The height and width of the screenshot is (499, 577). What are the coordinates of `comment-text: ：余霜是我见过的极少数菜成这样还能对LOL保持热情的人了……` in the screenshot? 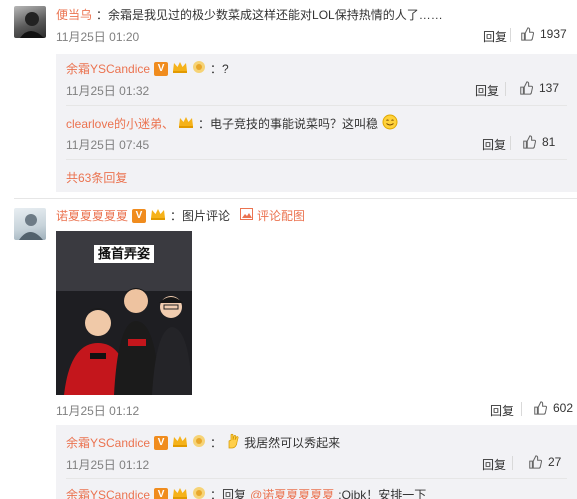 It's located at (269, 15).